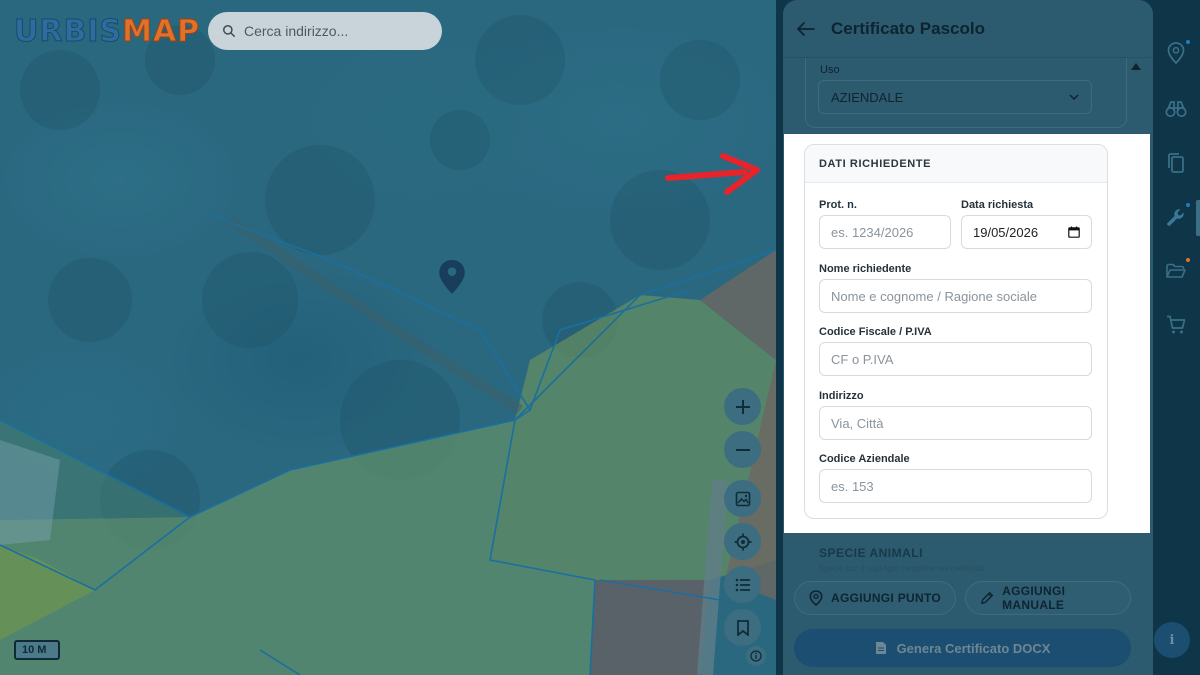 Image resolution: width=1200 pixels, height=675 pixels. I want to click on prot-field, so click(885, 232).